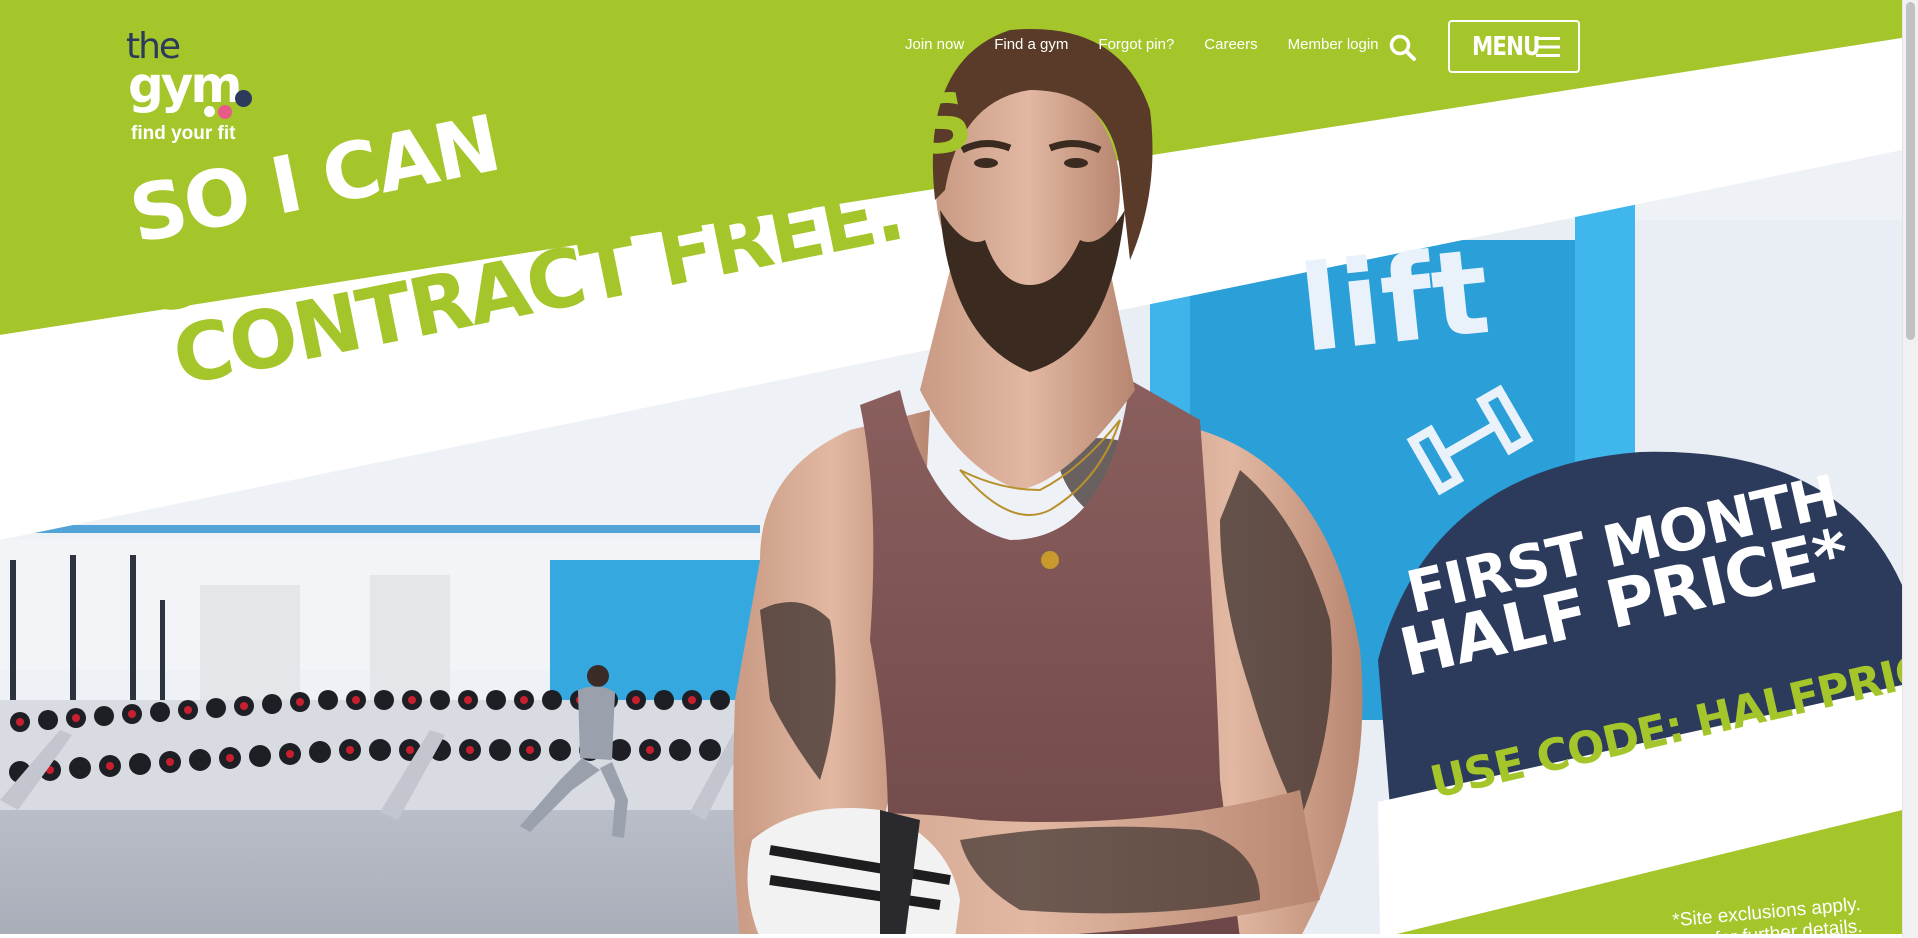 This screenshot has width=1918, height=938. What do you see at coordinates (1506, 46) in the screenshot?
I see `menu-label: MENU` at bounding box center [1506, 46].